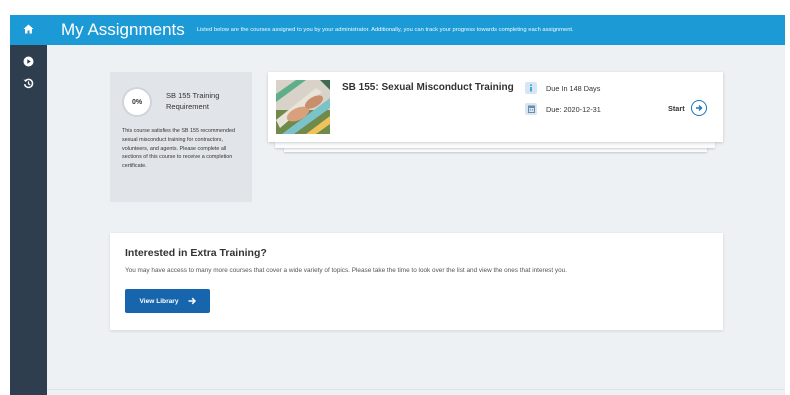  I want to click on sidebar-item-home, so click(28, 30).